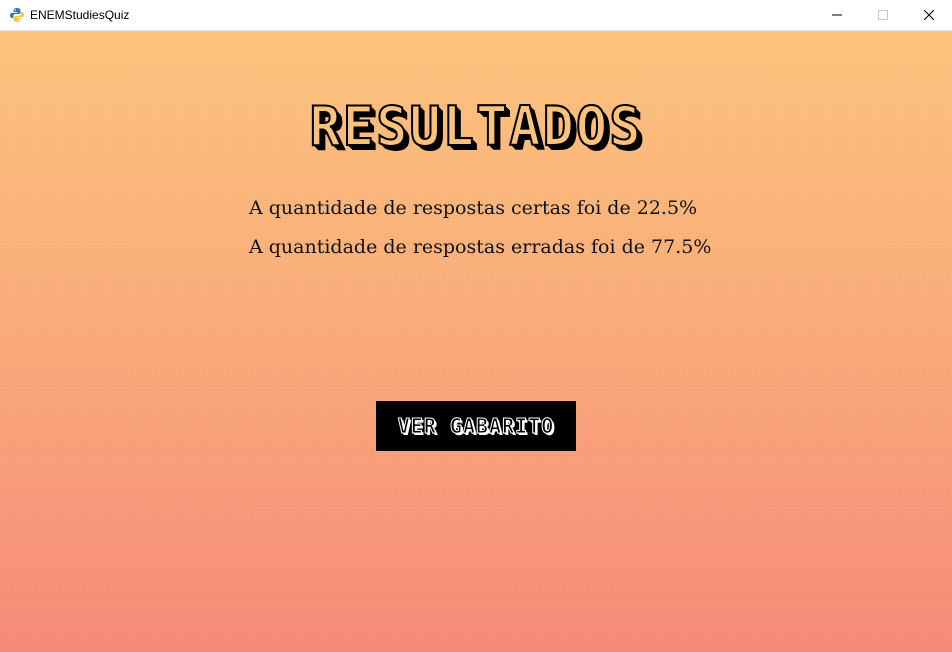  I want to click on python-icon, so click(17, 15).